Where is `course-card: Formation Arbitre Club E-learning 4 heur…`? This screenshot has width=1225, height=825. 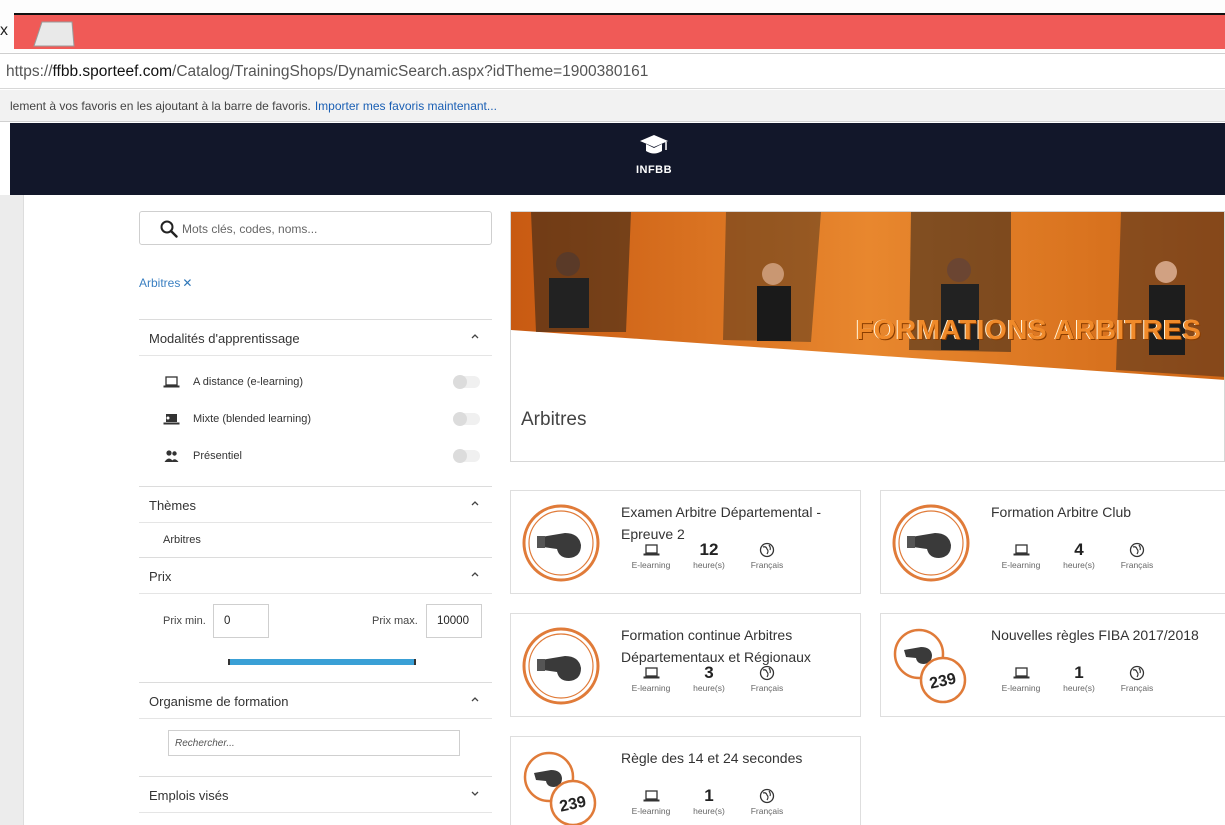 course-card: Formation Arbitre Club E-learning 4 heur… is located at coordinates (1052, 542).